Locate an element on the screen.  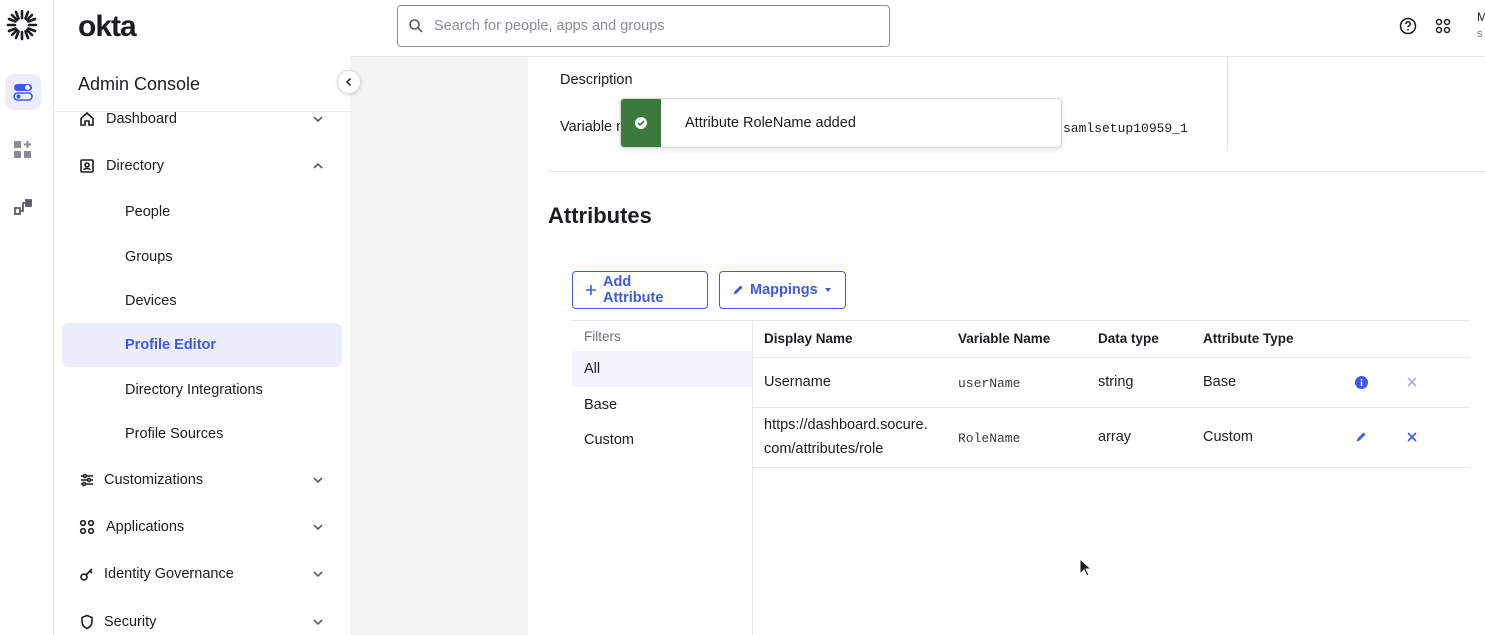
edit-icon is located at coordinates (1361, 437).